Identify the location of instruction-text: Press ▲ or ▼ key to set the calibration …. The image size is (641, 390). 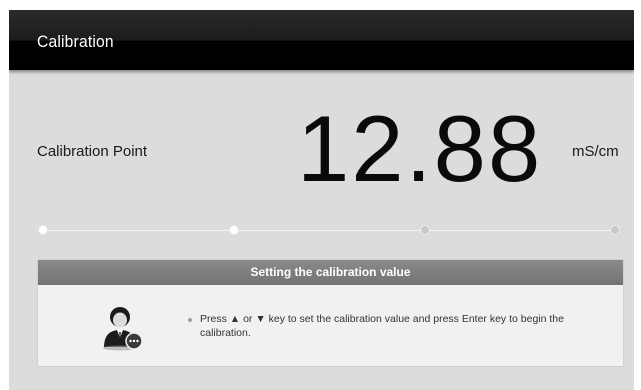
(382, 326).